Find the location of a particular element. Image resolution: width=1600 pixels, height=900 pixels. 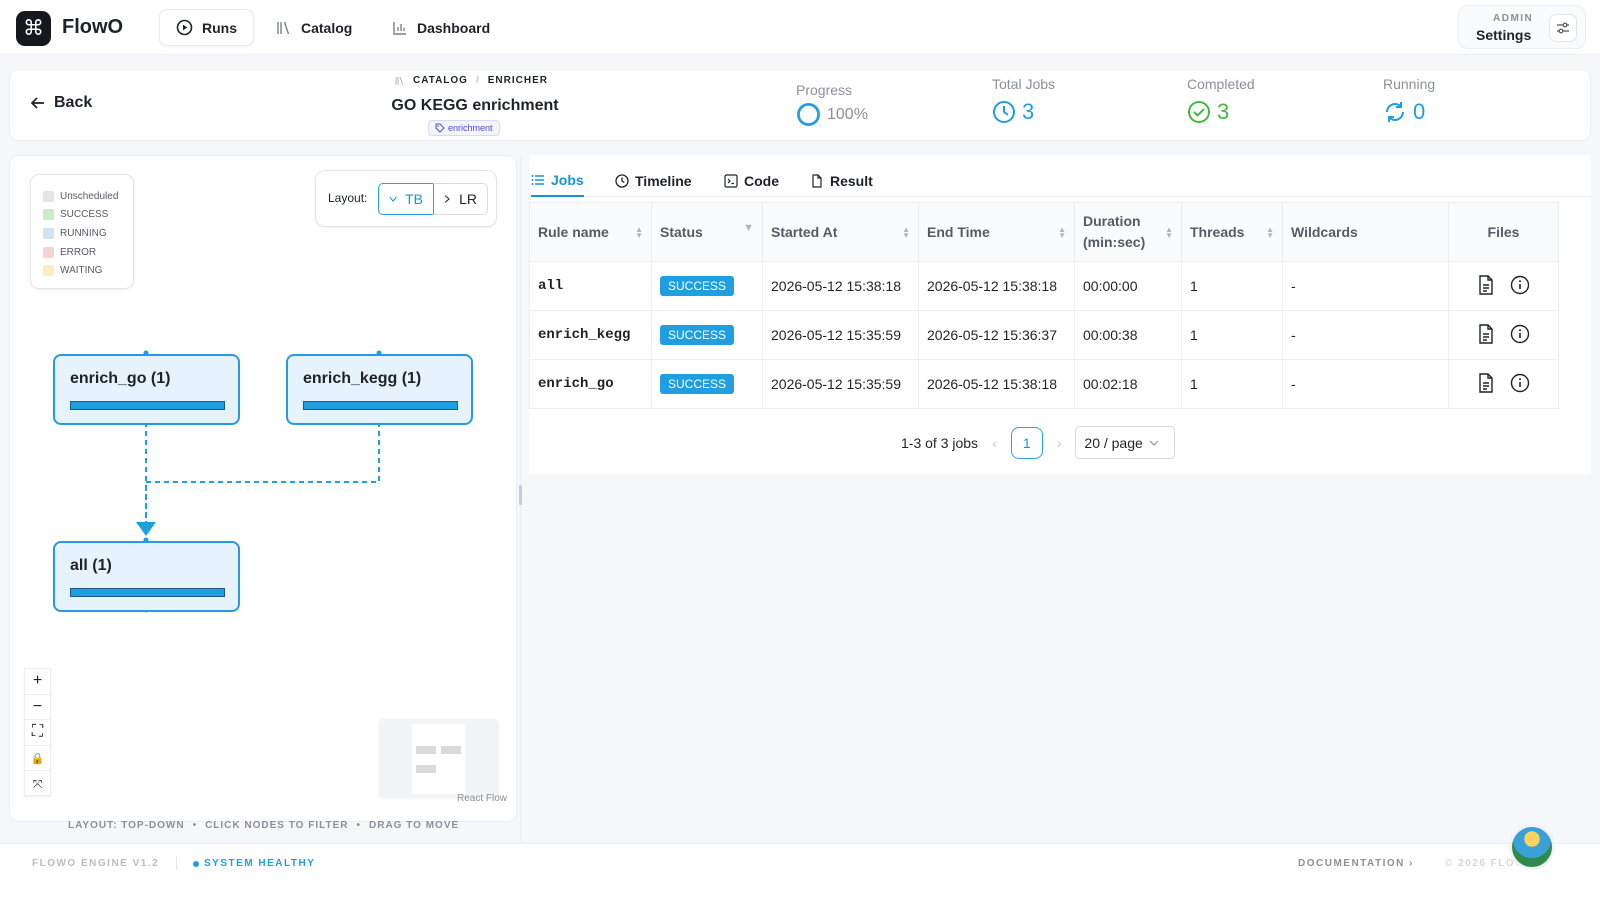

minimap is located at coordinates (438, 758).